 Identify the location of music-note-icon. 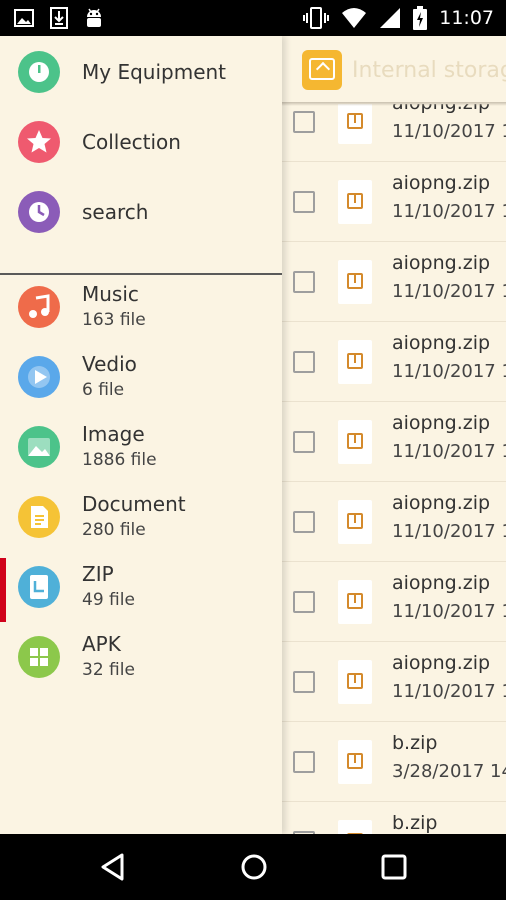
(39, 307).